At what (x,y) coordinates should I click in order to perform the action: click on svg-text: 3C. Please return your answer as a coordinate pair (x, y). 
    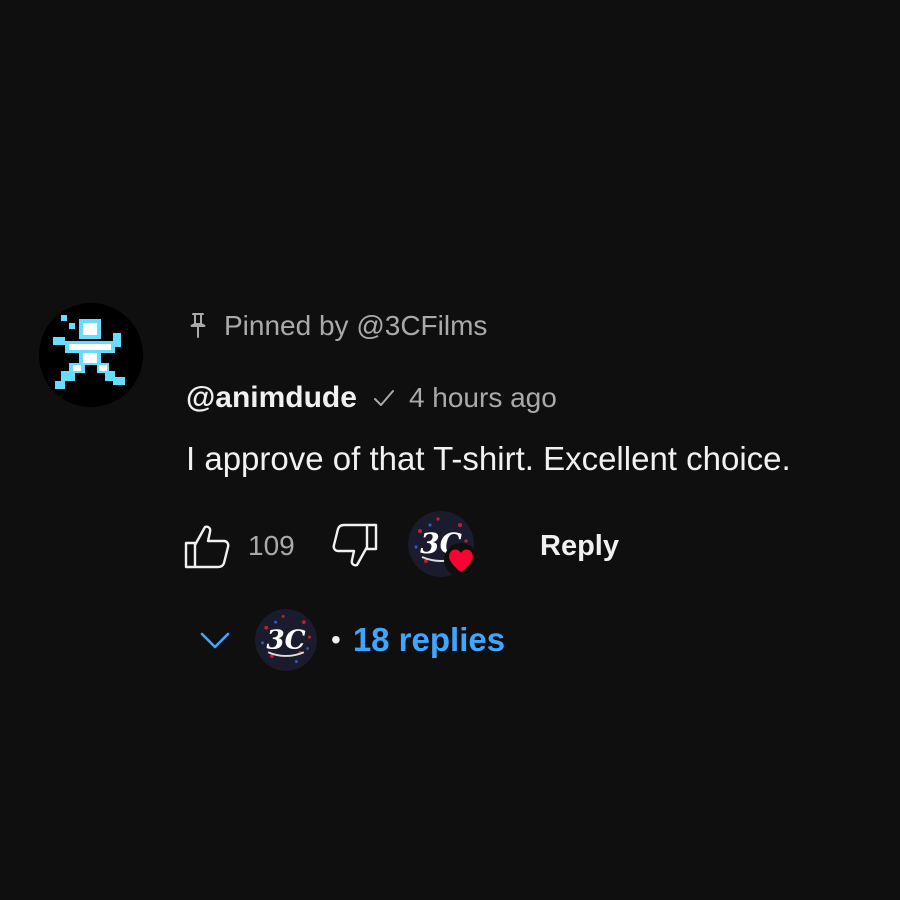
    Looking at the image, I should click on (285, 639).